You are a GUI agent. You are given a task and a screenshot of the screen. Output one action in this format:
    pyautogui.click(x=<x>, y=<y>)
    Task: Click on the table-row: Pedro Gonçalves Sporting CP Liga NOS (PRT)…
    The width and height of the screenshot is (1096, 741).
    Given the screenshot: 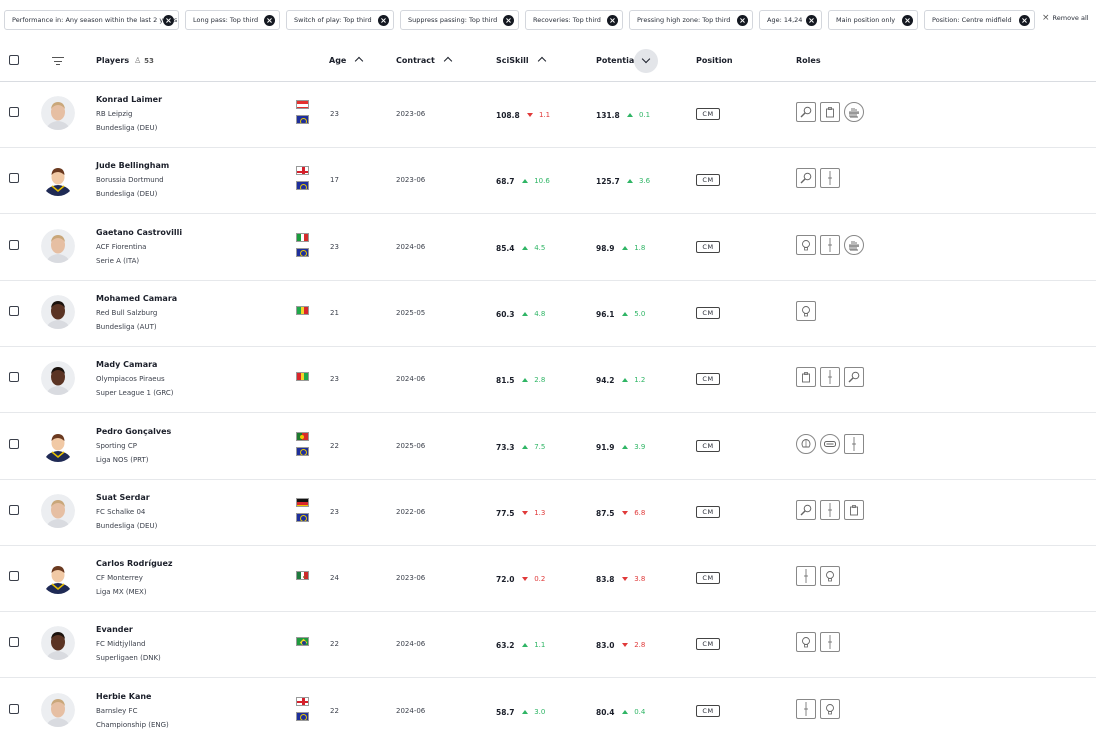 What is the action you would take?
    pyautogui.click(x=548, y=447)
    